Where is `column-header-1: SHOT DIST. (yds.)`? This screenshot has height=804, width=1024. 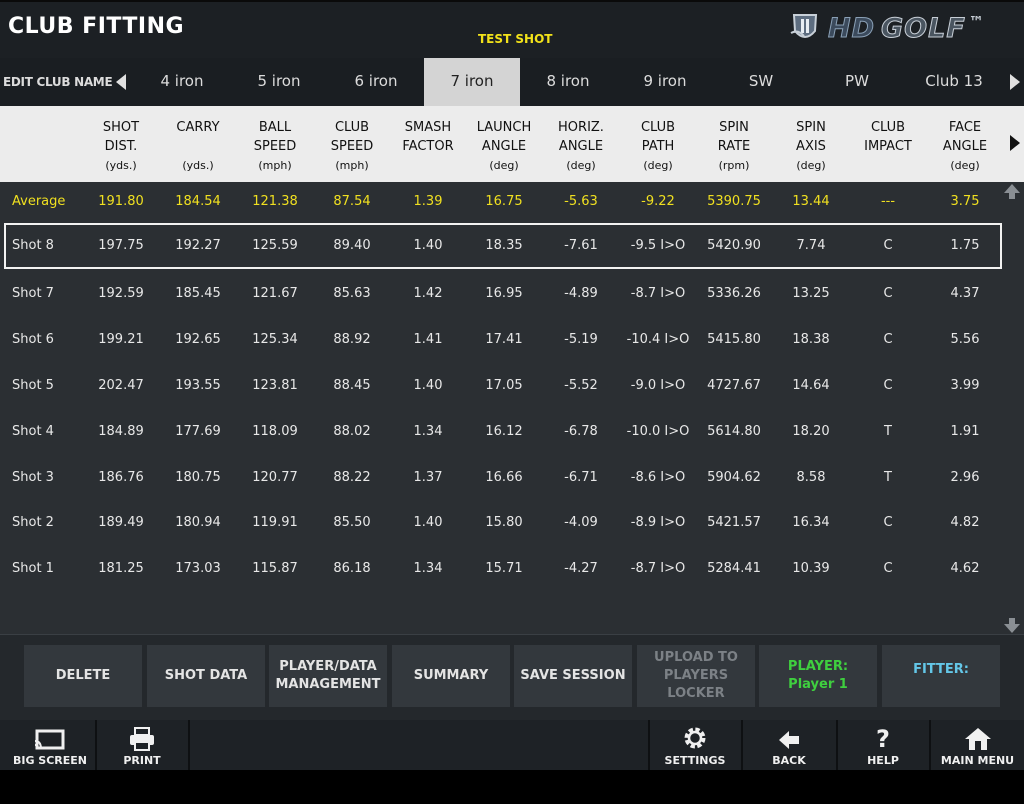 column-header-1: SHOT DIST. (yds.) is located at coordinates (121, 146).